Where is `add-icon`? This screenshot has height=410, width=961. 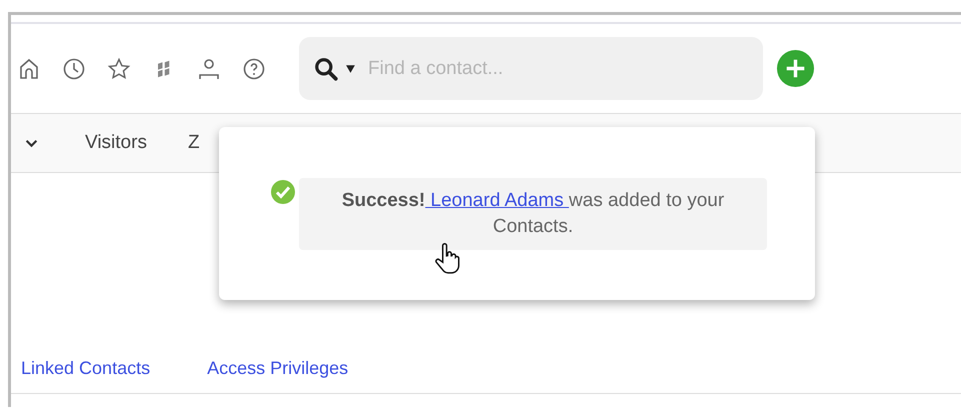 add-icon is located at coordinates (795, 68).